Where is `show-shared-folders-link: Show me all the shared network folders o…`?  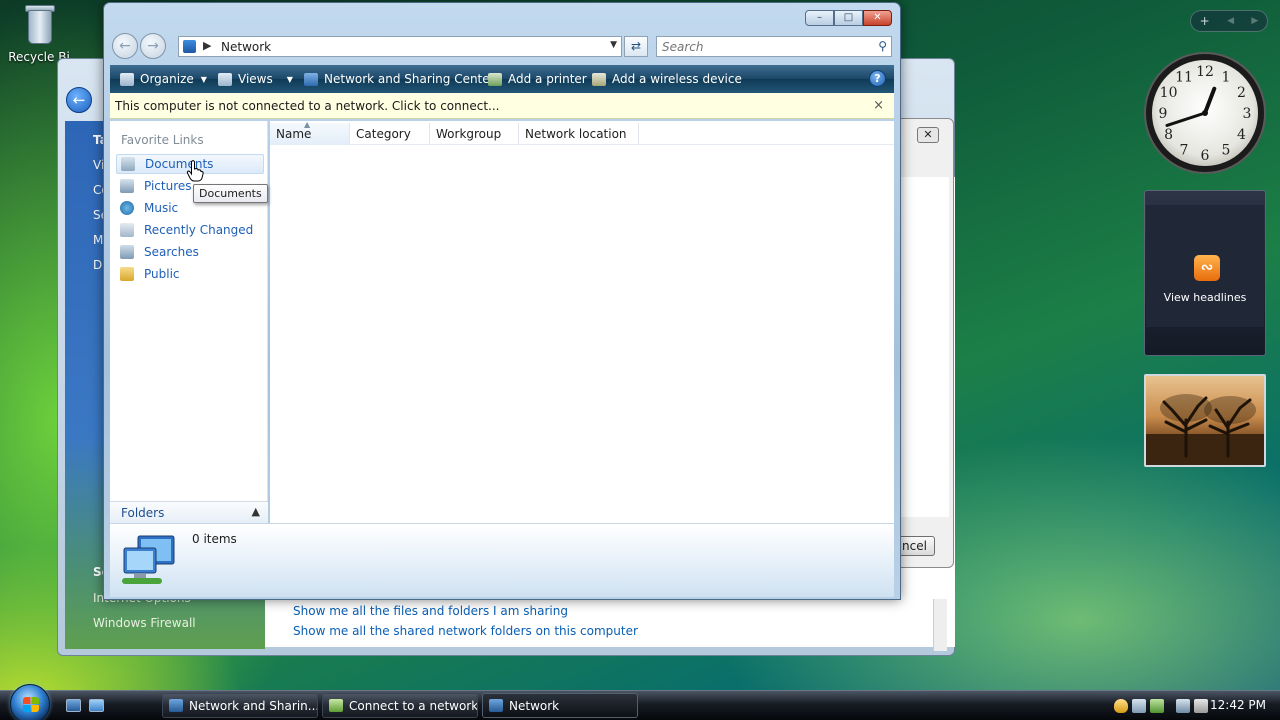
show-shared-folders-link: Show me all the shared network folders o… is located at coordinates (465, 631).